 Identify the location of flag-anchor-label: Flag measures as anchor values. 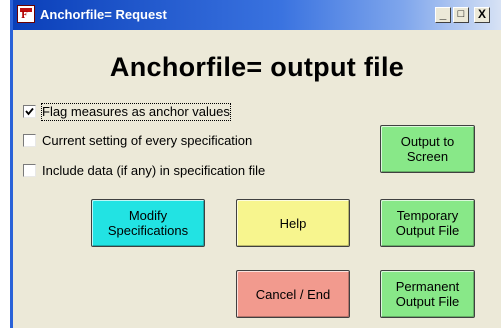
(136, 112).